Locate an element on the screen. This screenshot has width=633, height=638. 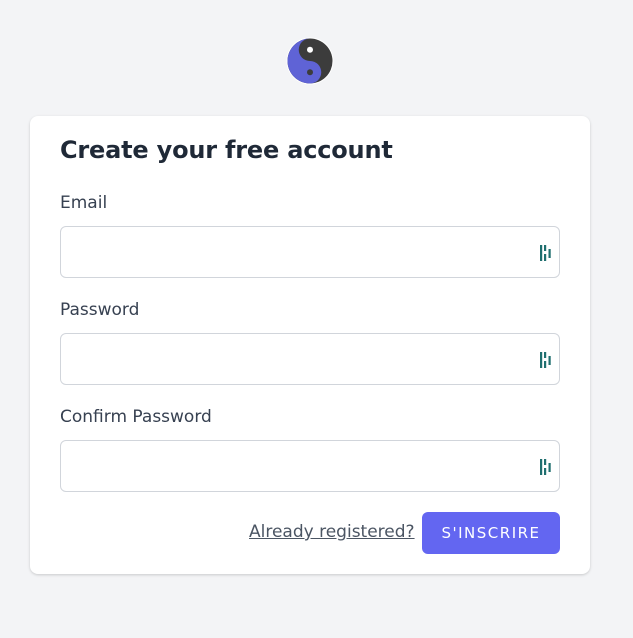
confirm-password-field-container is located at coordinates (310, 466).